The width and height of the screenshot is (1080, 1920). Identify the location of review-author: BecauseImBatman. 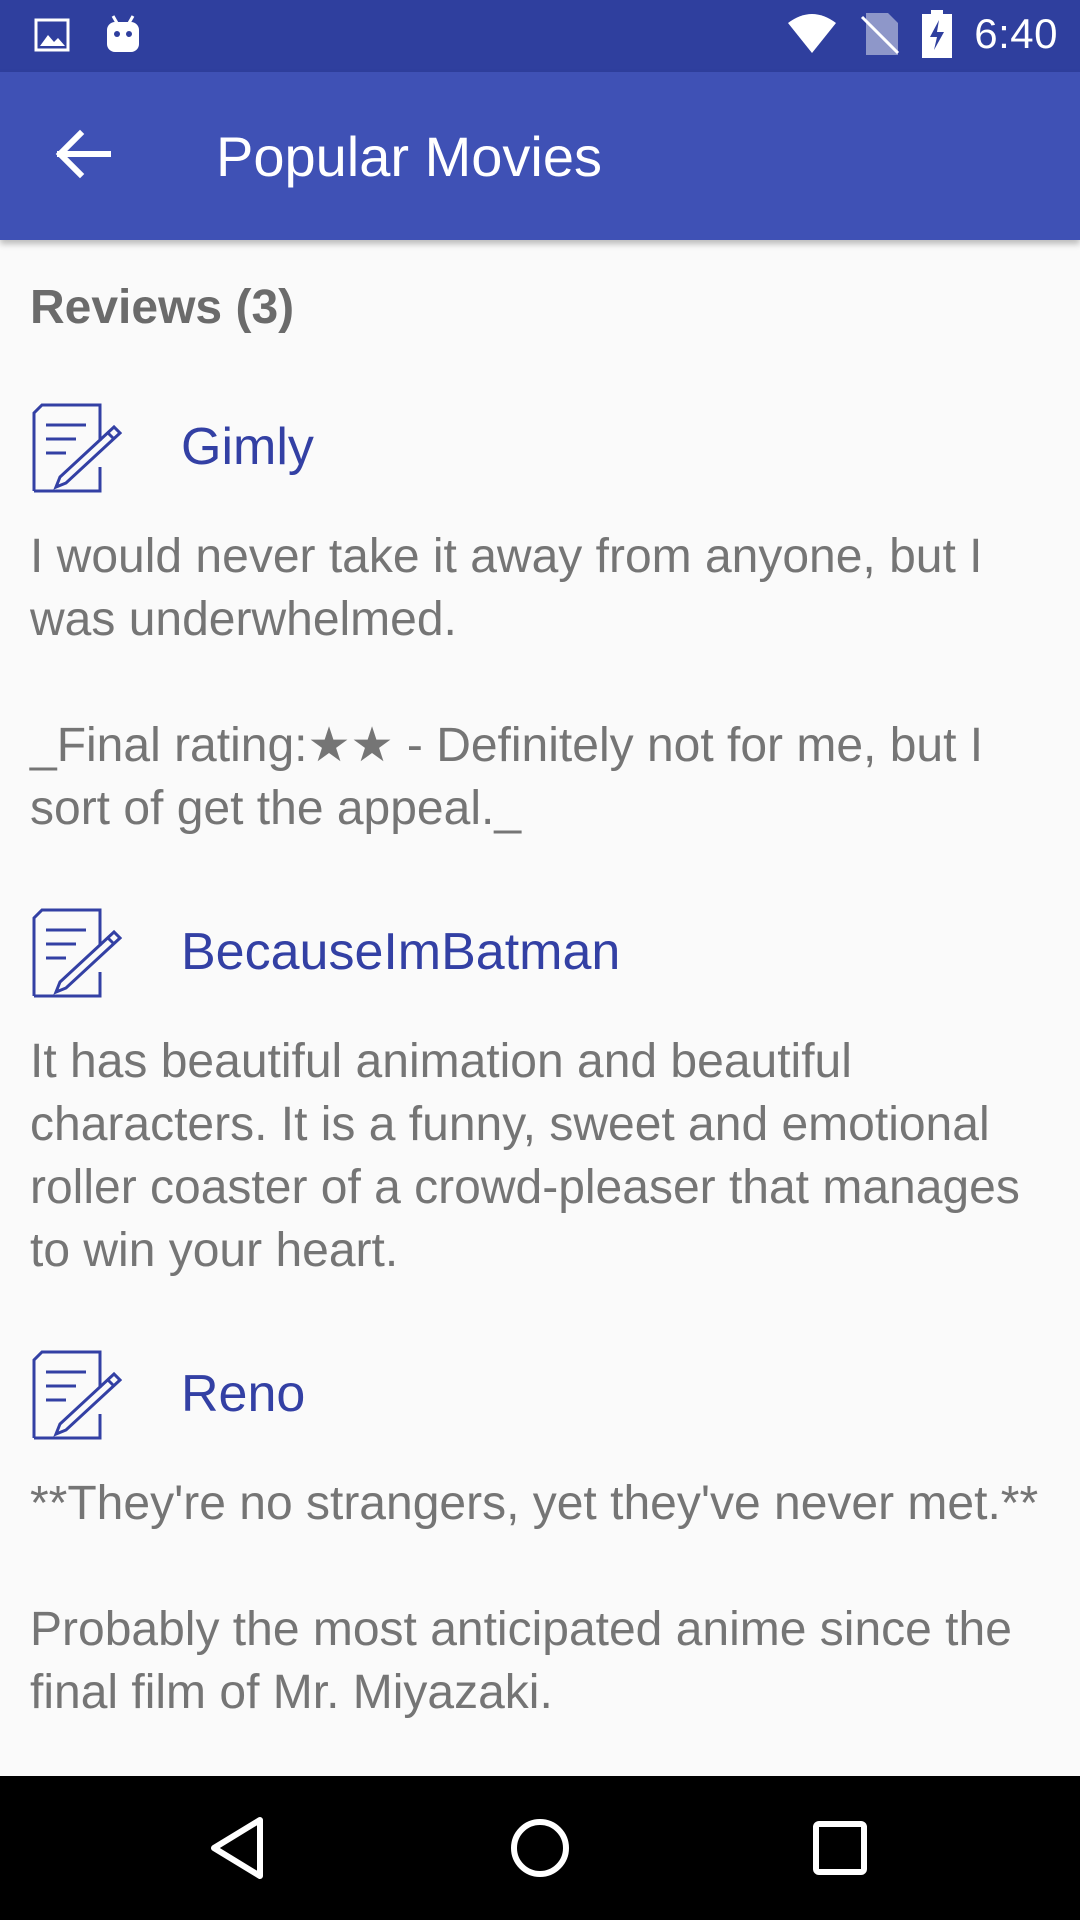
(401, 952).